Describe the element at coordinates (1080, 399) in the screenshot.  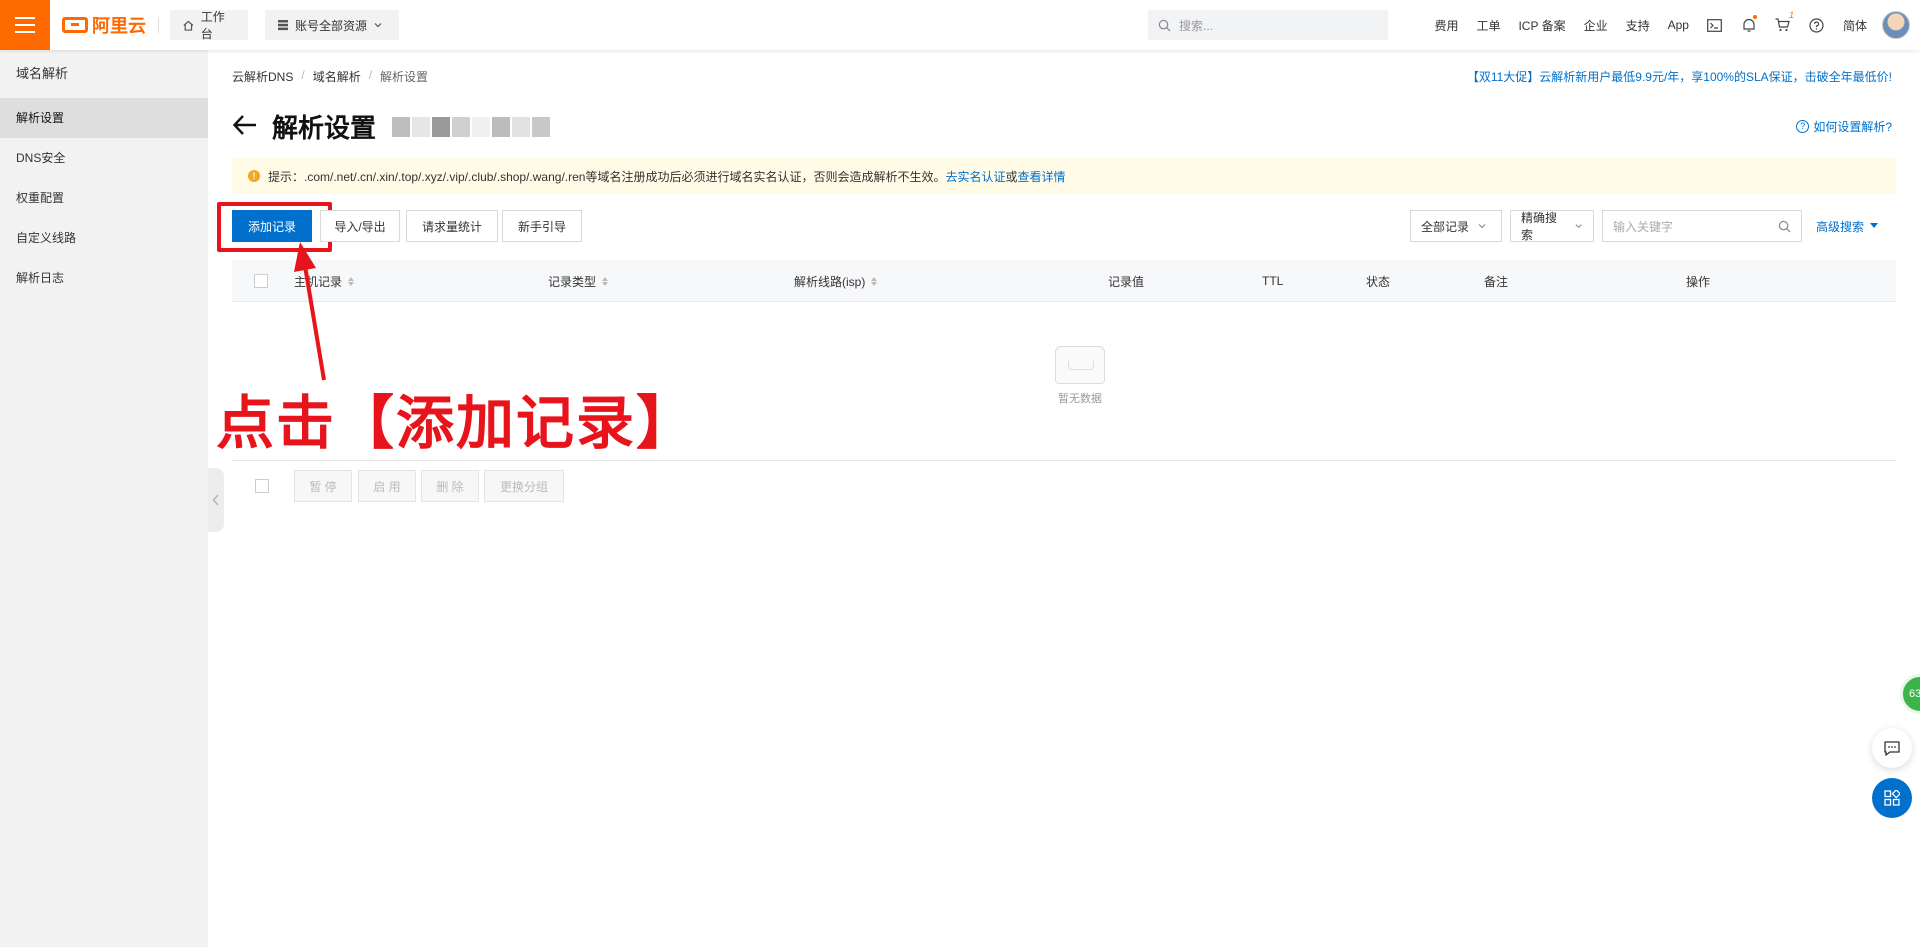
I see `empty-text: 暂无数据` at that location.